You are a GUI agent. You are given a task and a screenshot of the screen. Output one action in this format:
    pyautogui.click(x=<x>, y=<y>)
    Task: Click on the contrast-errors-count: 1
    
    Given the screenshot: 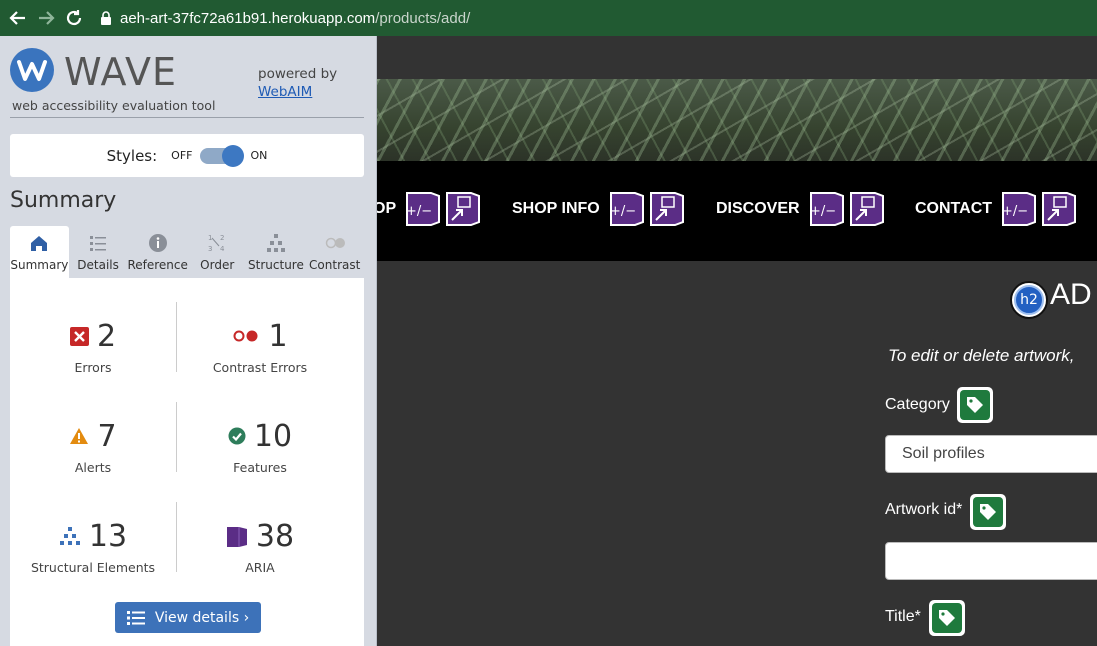 What is the action you would take?
    pyautogui.click(x=278, y=336)
    